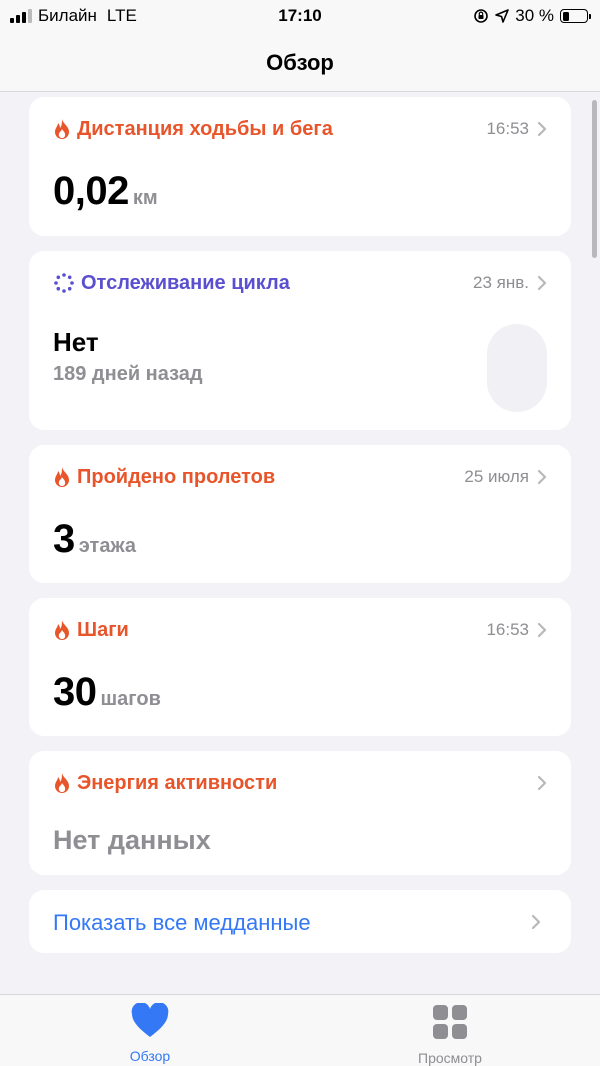  Describe the element at coordinates (91, 191) in the screenshot. I see `distance-value: 0,02` at that location.